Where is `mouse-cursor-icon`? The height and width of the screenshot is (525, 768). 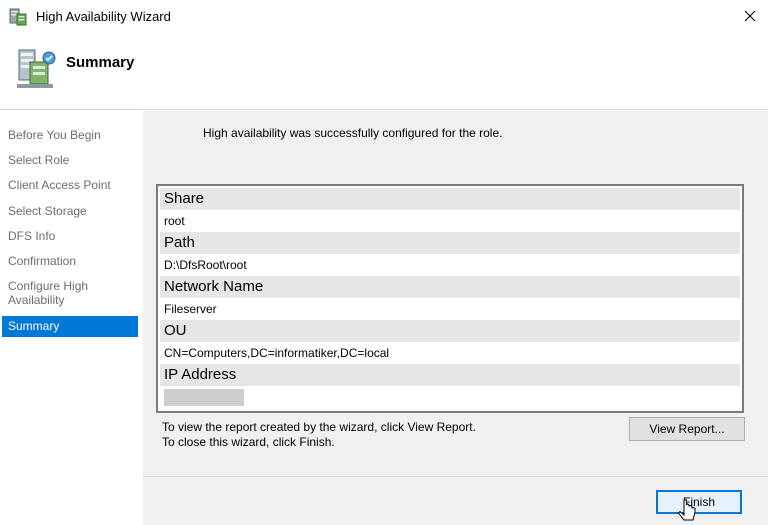 mouse-cursor-icon is located at coordinates (686, 510).